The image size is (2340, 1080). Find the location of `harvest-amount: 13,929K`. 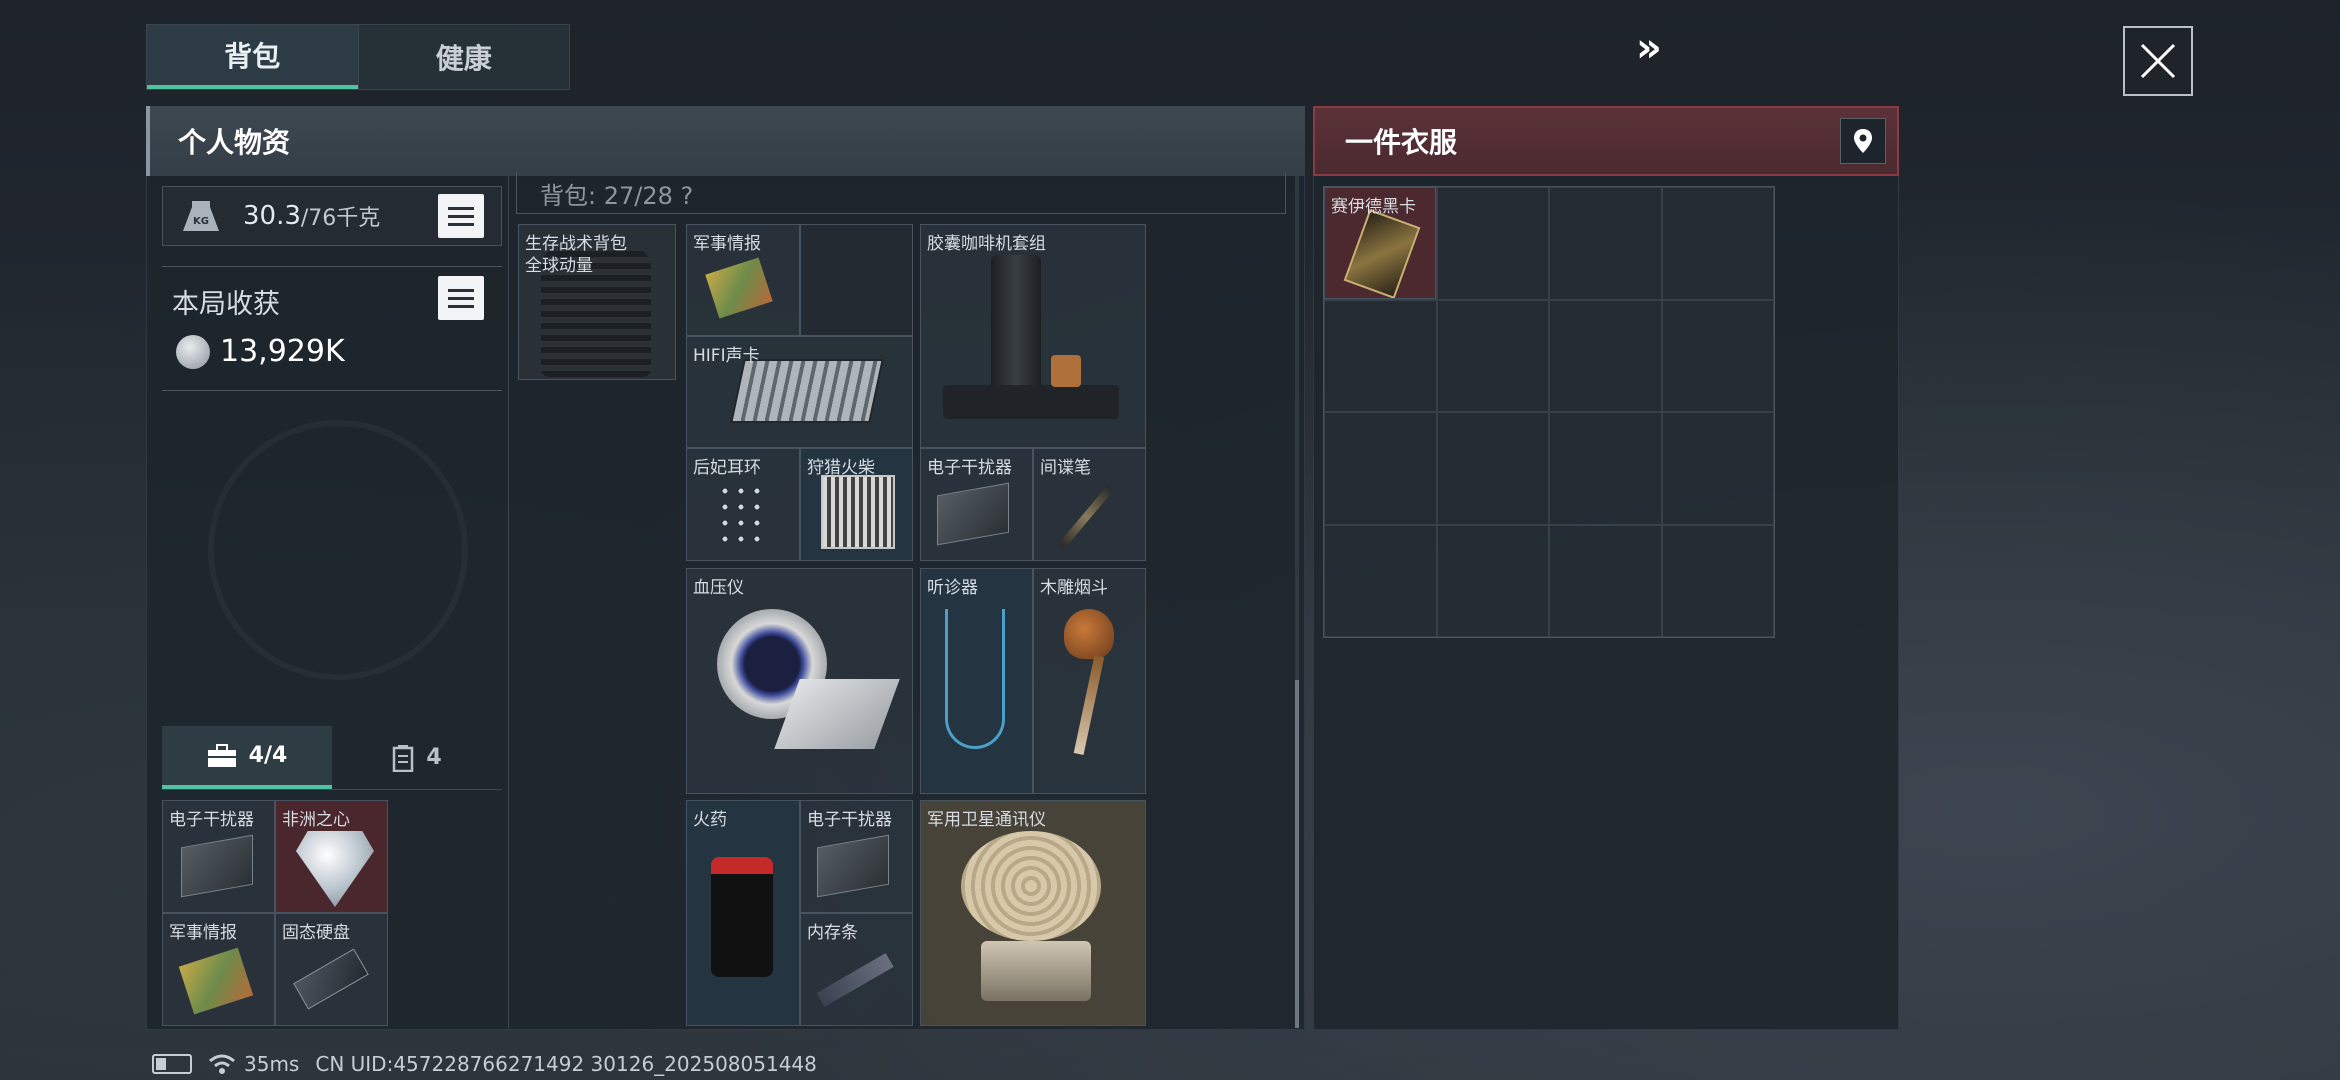

harvest-amount: 13,929K is located at coordinates (282, 351).